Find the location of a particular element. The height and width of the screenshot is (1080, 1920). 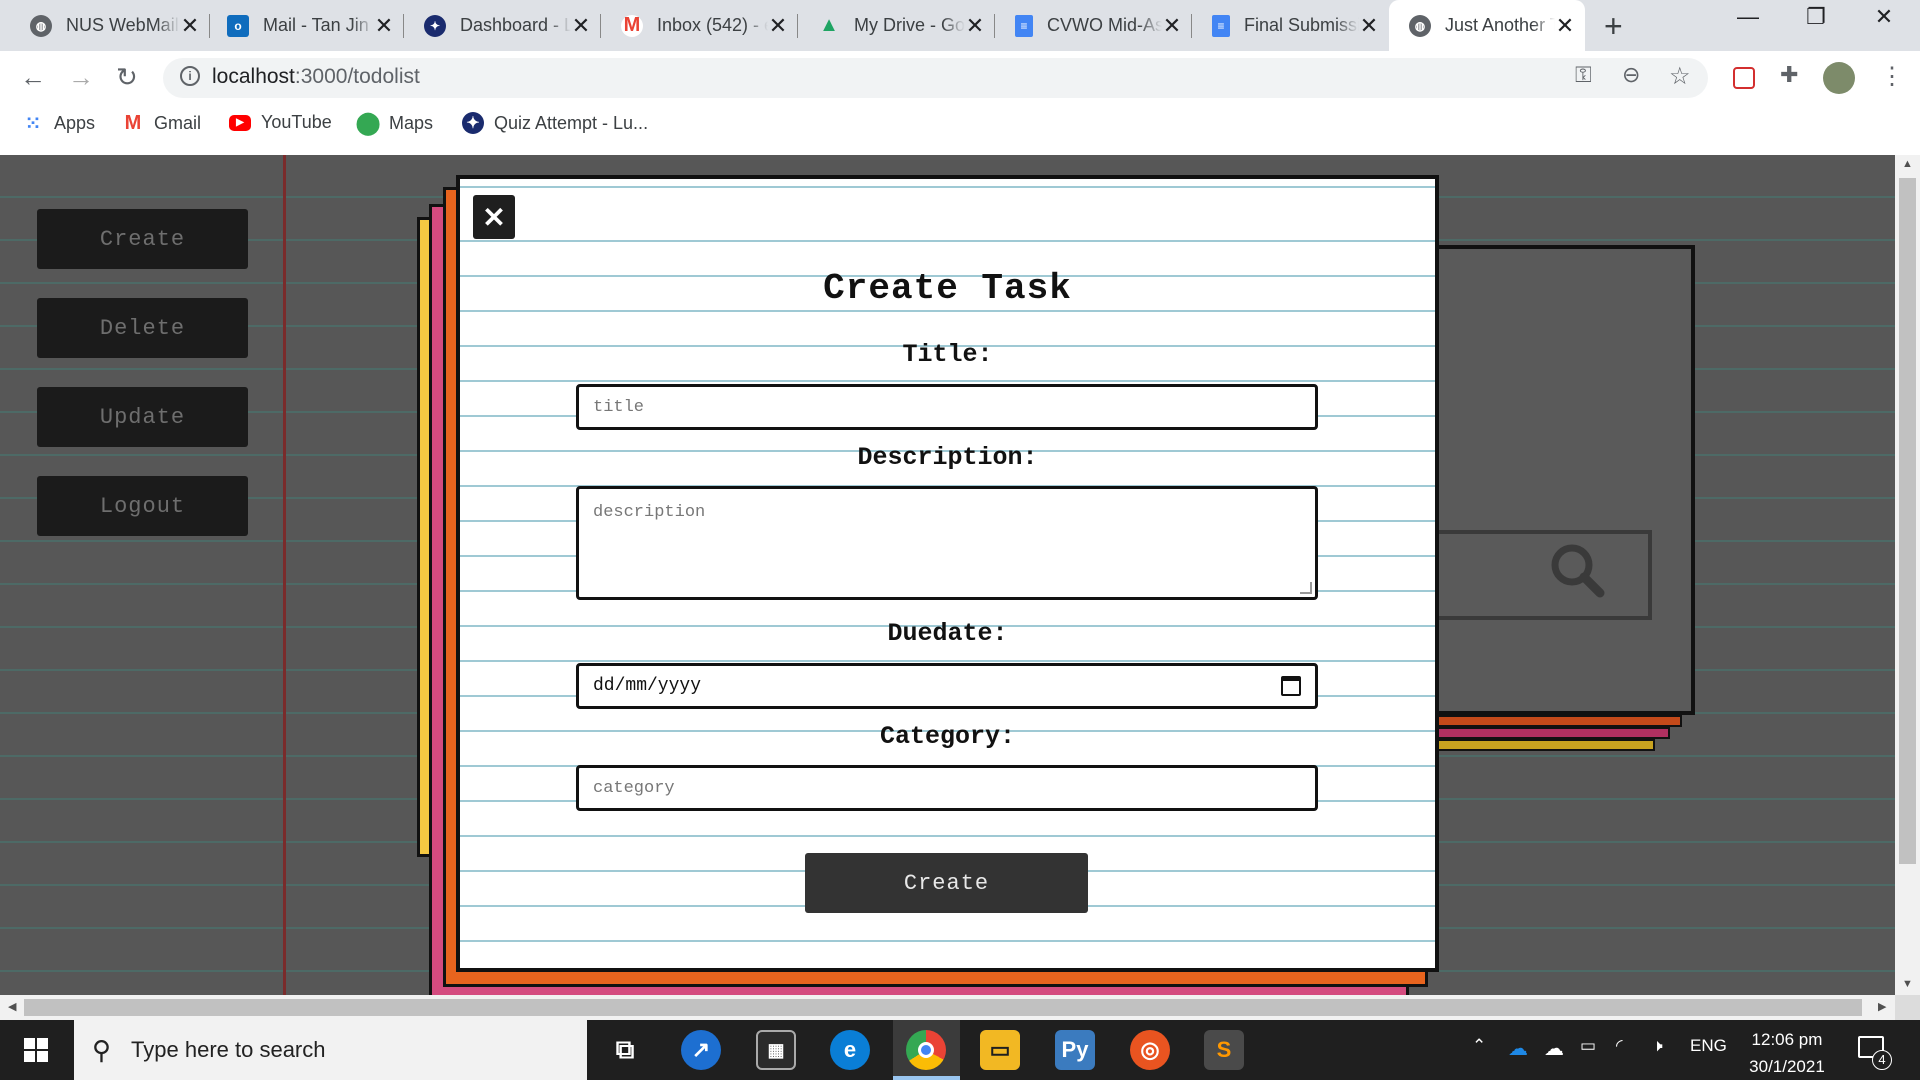

bookmark-gmail: M Gmail is located at coordinates (161, 123).